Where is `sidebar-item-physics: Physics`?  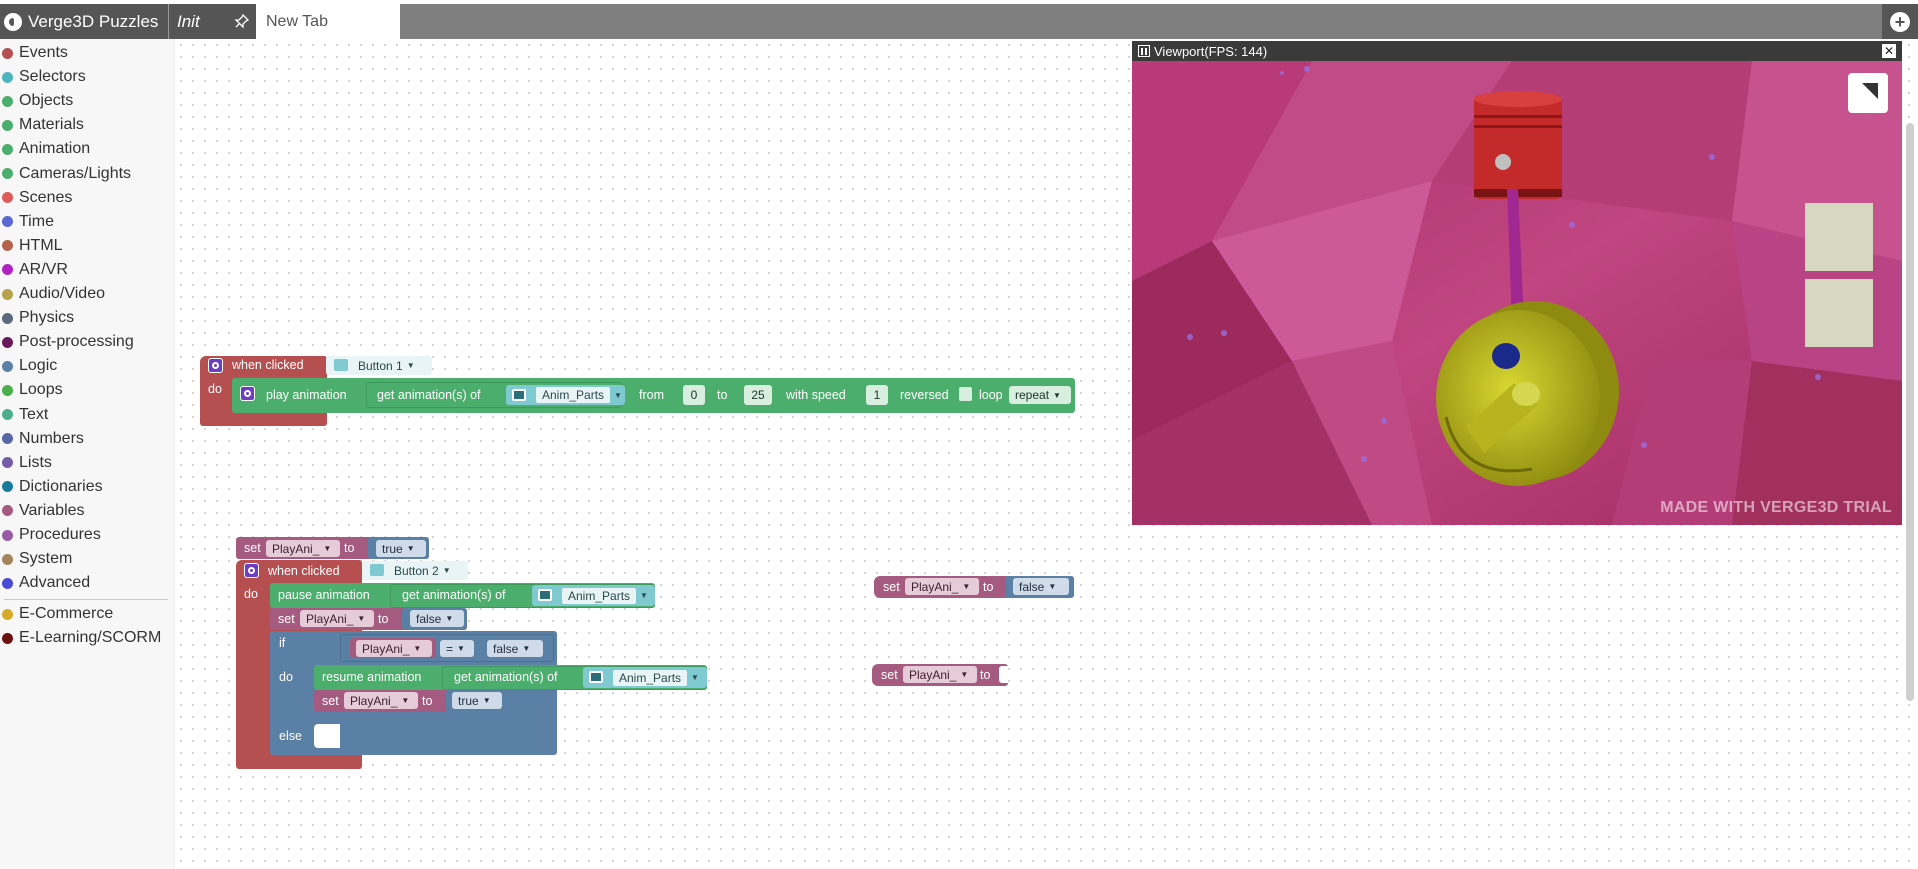 sidebar-item-physics: Physics is located at coordinates (38, 318).